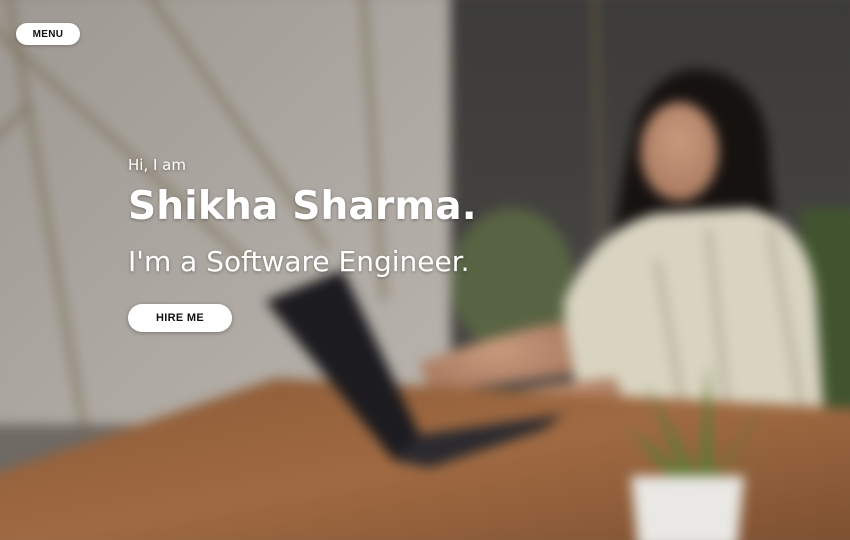 This screenshot has width=850, height=540. I want to click on hire-me-button: HIRE ME, so click(180, 318).